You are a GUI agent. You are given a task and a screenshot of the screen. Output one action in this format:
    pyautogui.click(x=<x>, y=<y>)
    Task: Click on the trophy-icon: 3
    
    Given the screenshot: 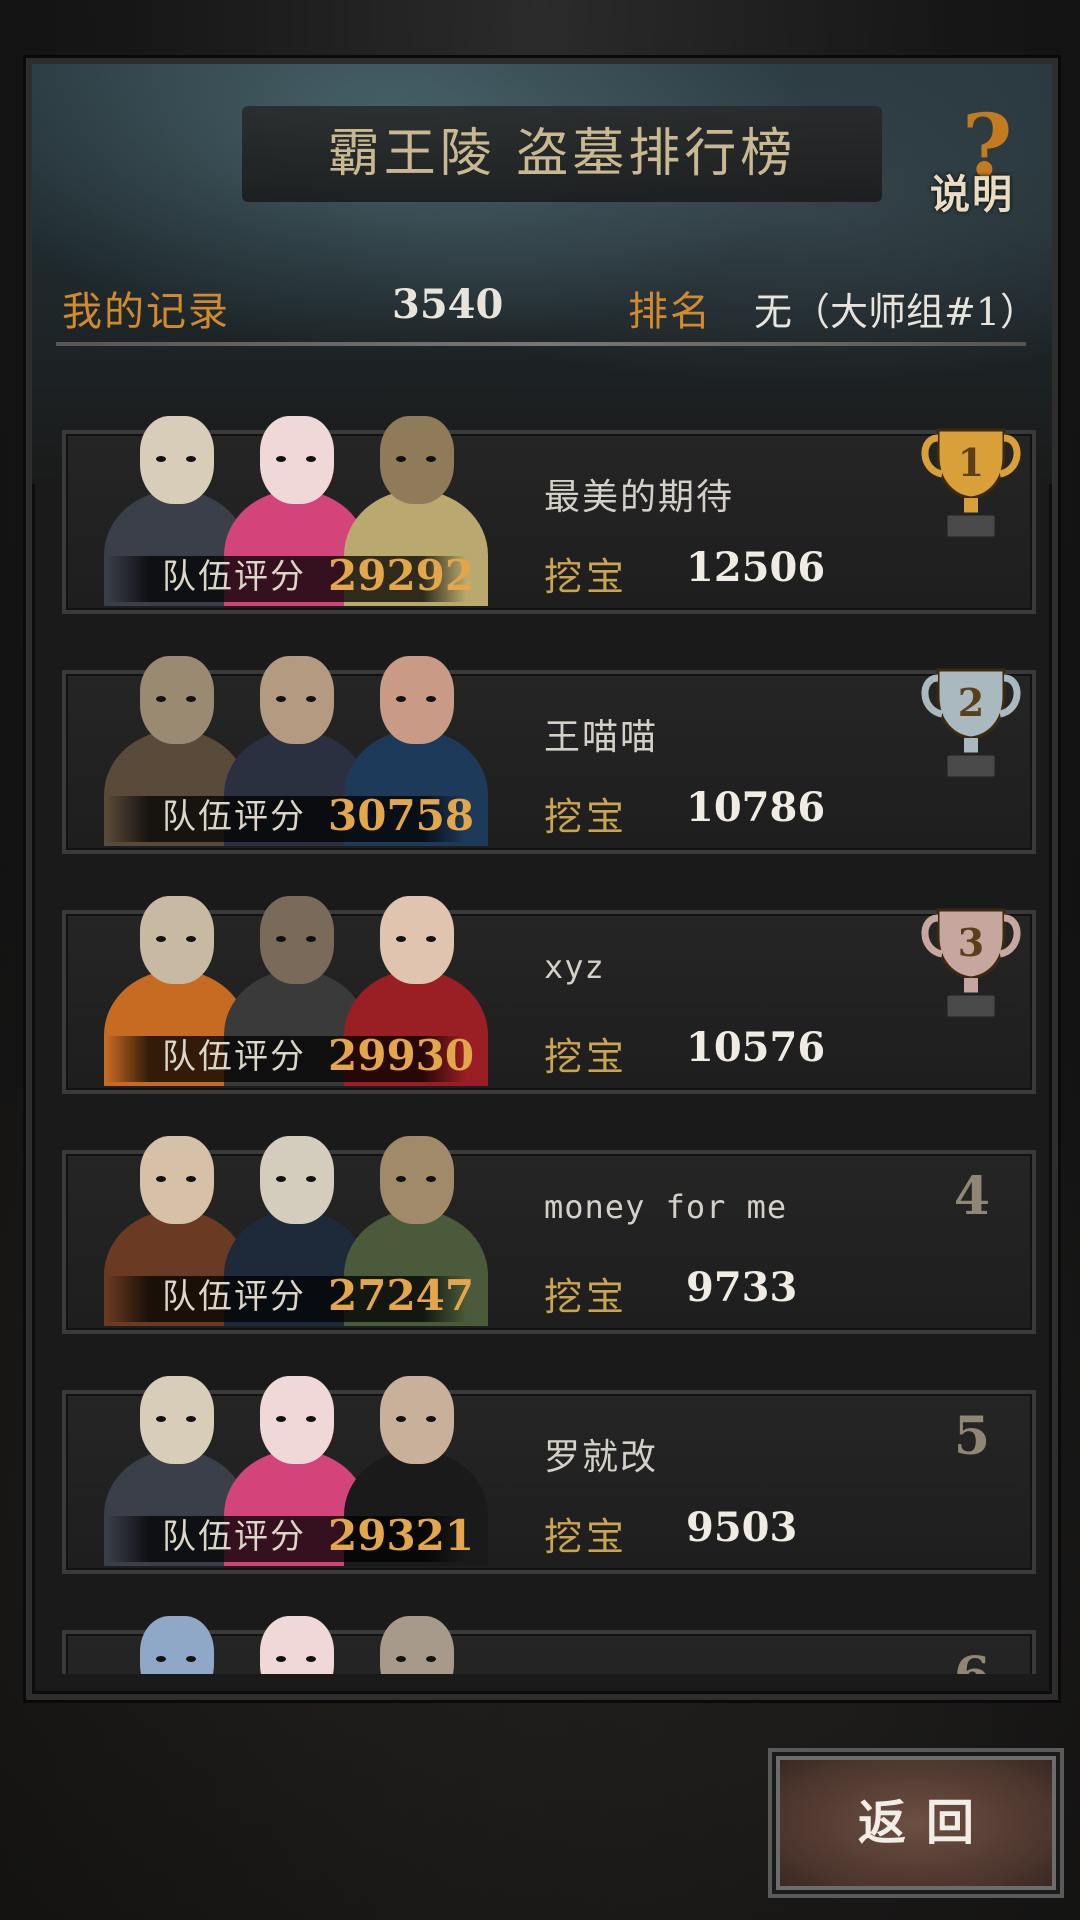 What is the action you would take?
    pyautogui.click(x=971, y=961)
    